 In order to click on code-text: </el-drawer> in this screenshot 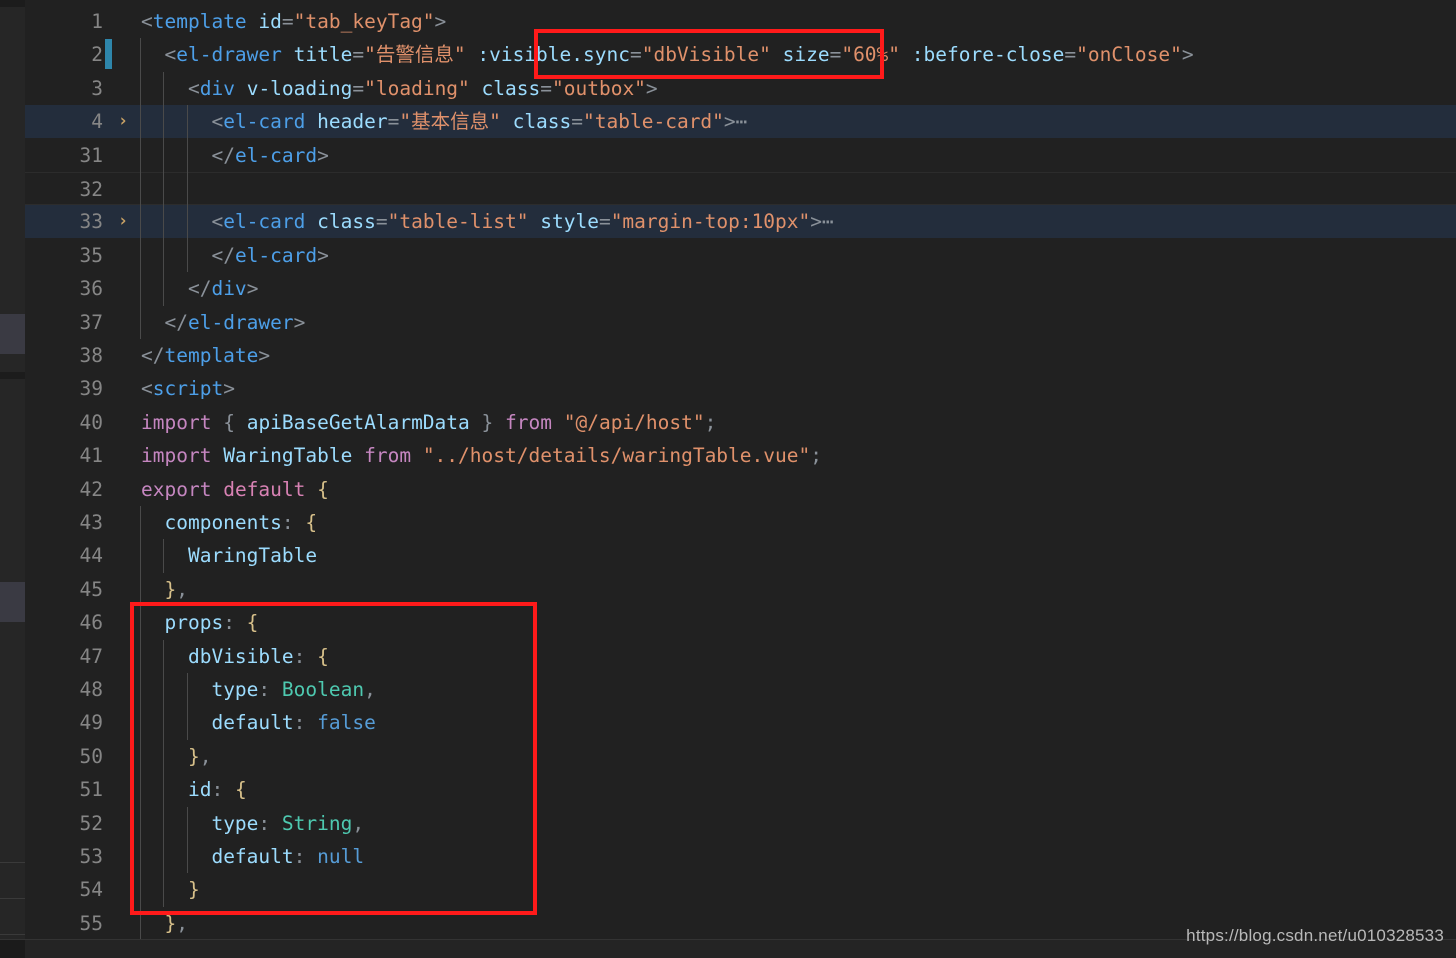, I will do `click(223, 322)`.